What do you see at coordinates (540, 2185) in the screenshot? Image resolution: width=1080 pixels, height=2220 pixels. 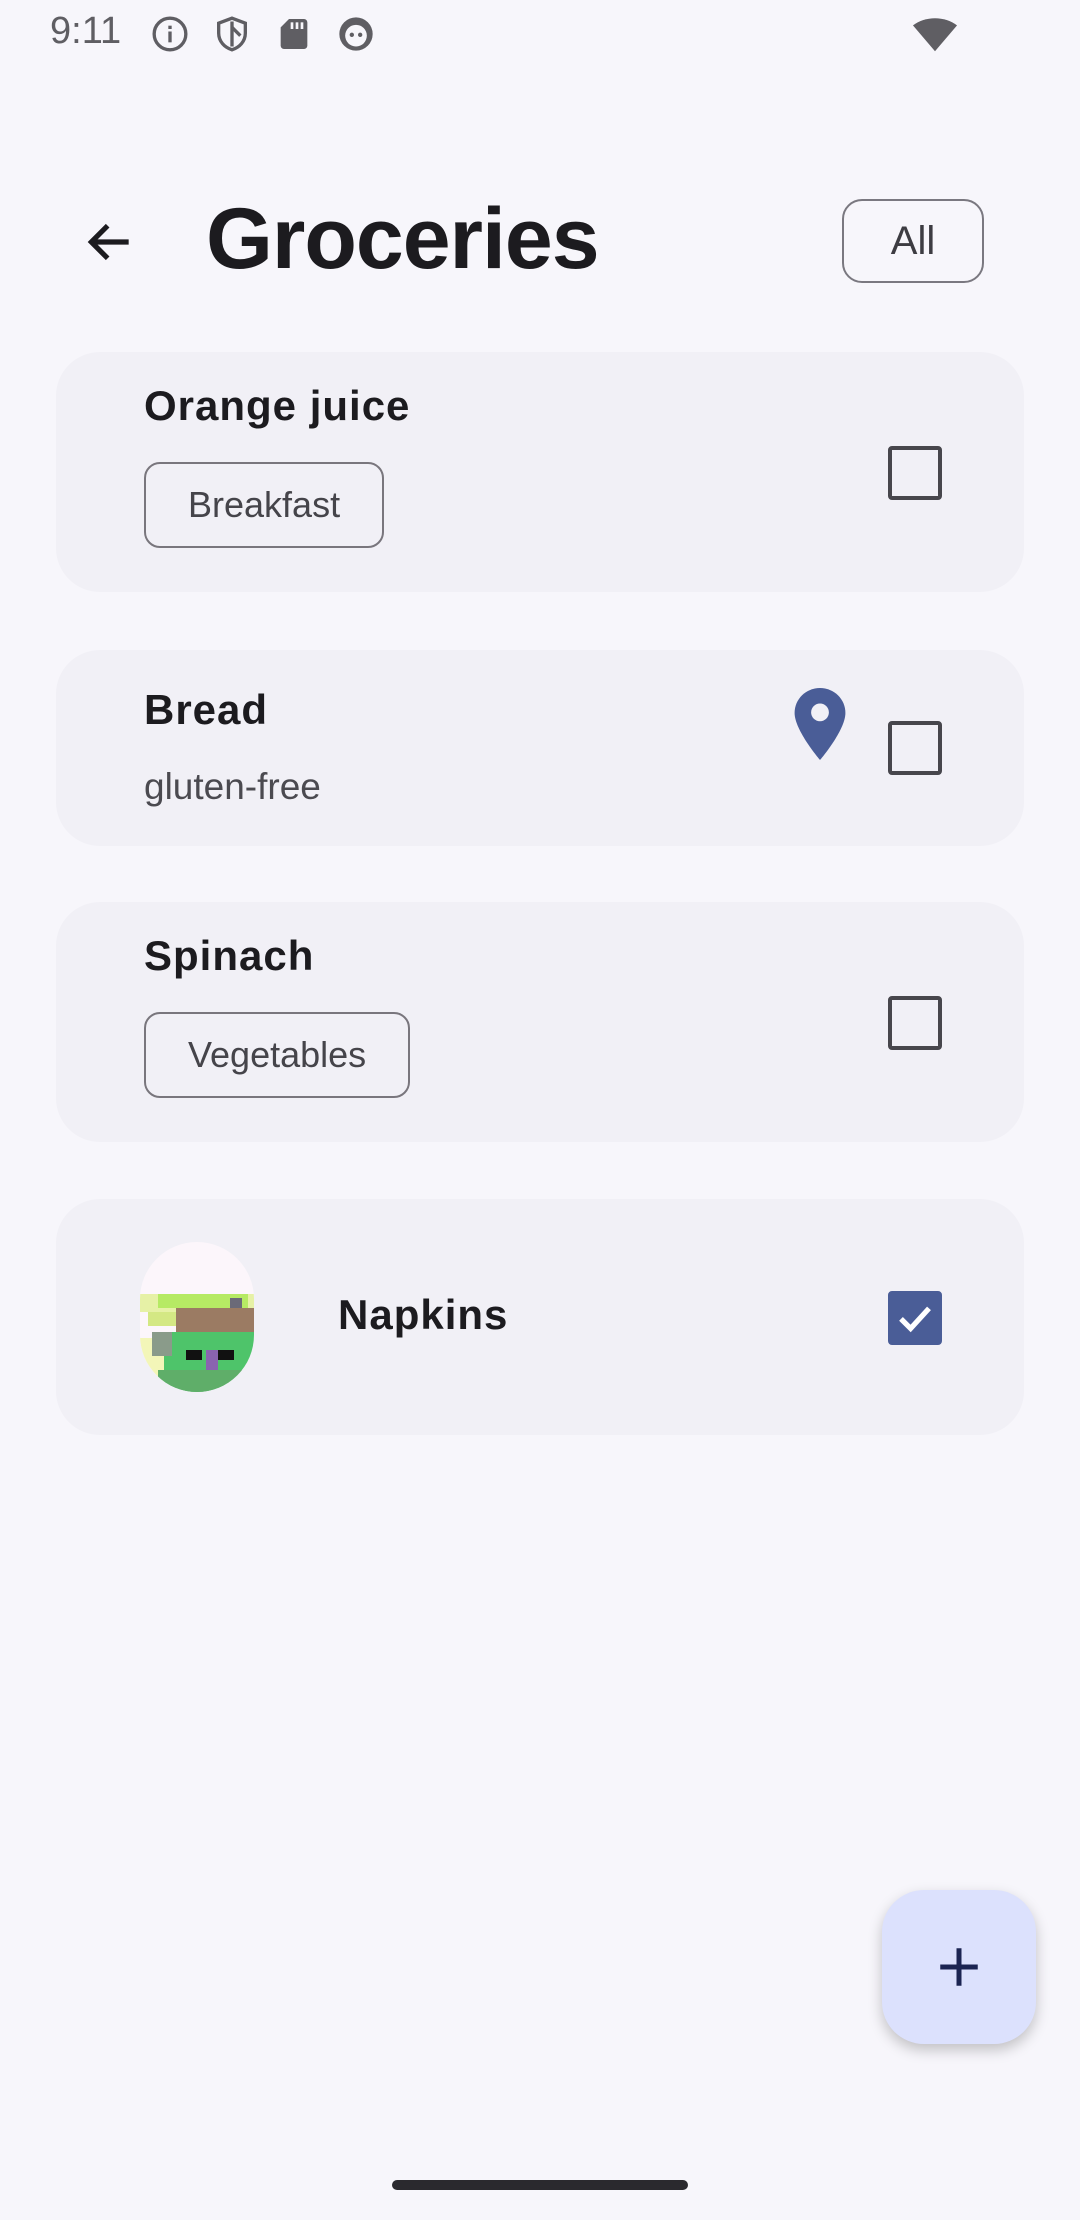 I see `home-indicator` at bounding box center [540, 2185].